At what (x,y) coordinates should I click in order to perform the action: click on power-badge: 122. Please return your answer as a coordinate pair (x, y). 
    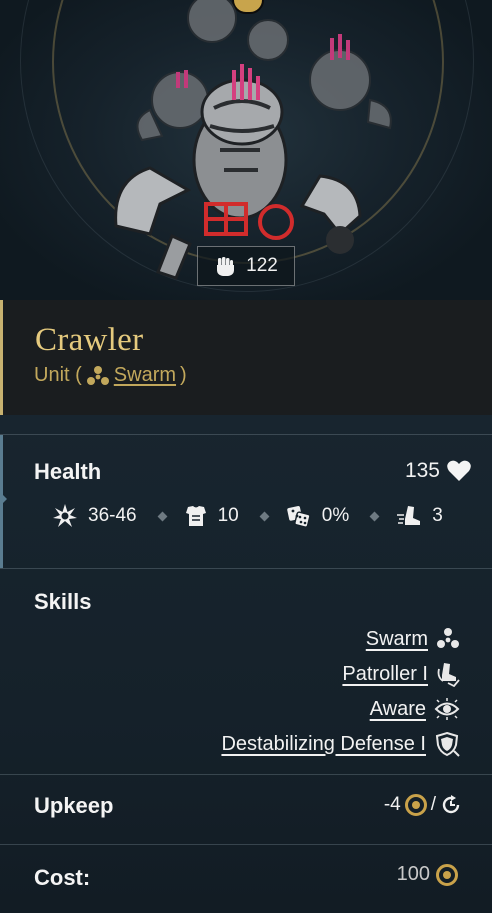
    Looking at the image, I should click on (246, 266).